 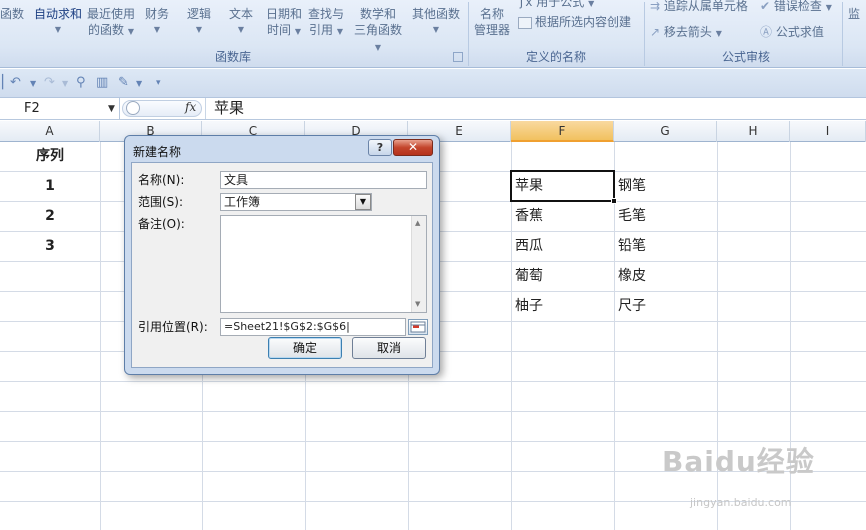 What do you see at coordinates (560, 4) in the screenshot?
I see `use-in-formula-label: 用于公式` at bounding box center [560, 4].